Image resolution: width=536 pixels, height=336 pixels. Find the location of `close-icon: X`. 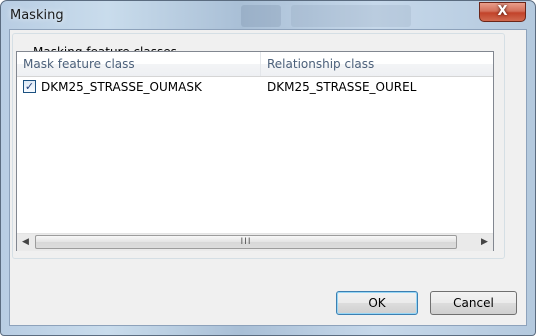

close-icon: X is located at coordinates (502, 11).